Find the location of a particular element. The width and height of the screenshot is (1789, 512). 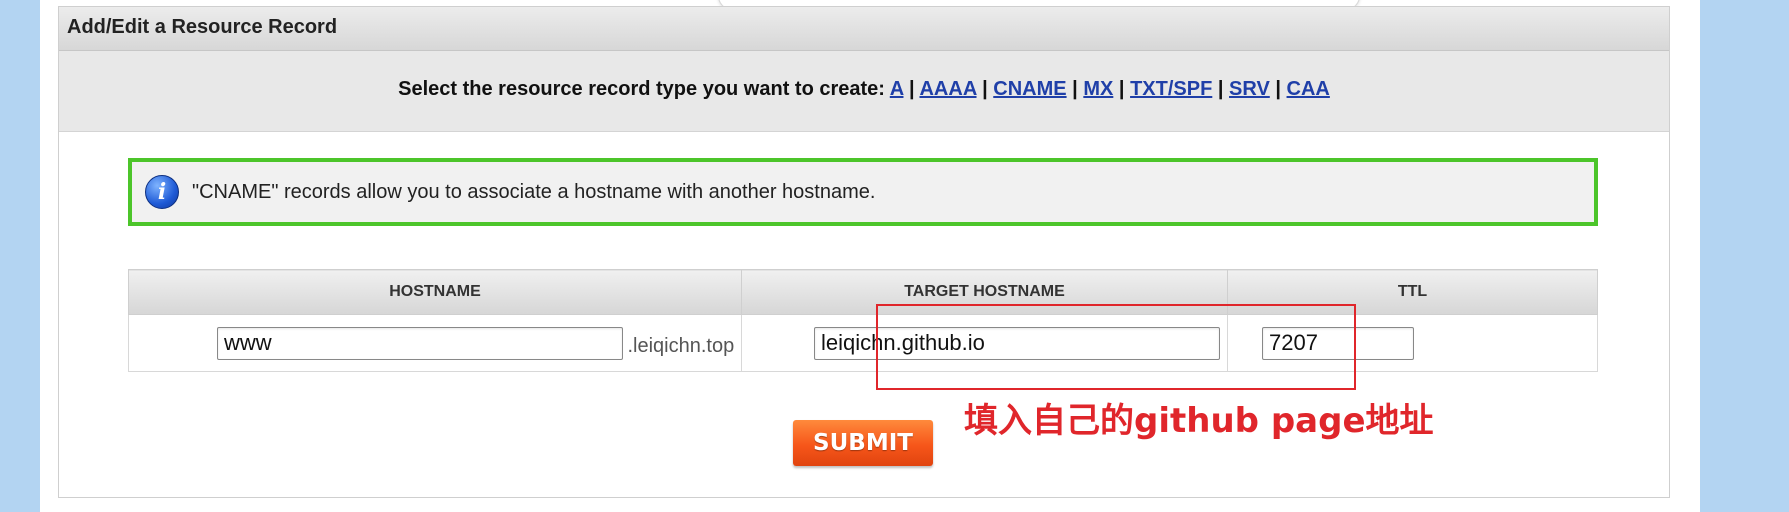

annotation-text: 填入自己的github page地址 is located at coordinates (1199, 421).